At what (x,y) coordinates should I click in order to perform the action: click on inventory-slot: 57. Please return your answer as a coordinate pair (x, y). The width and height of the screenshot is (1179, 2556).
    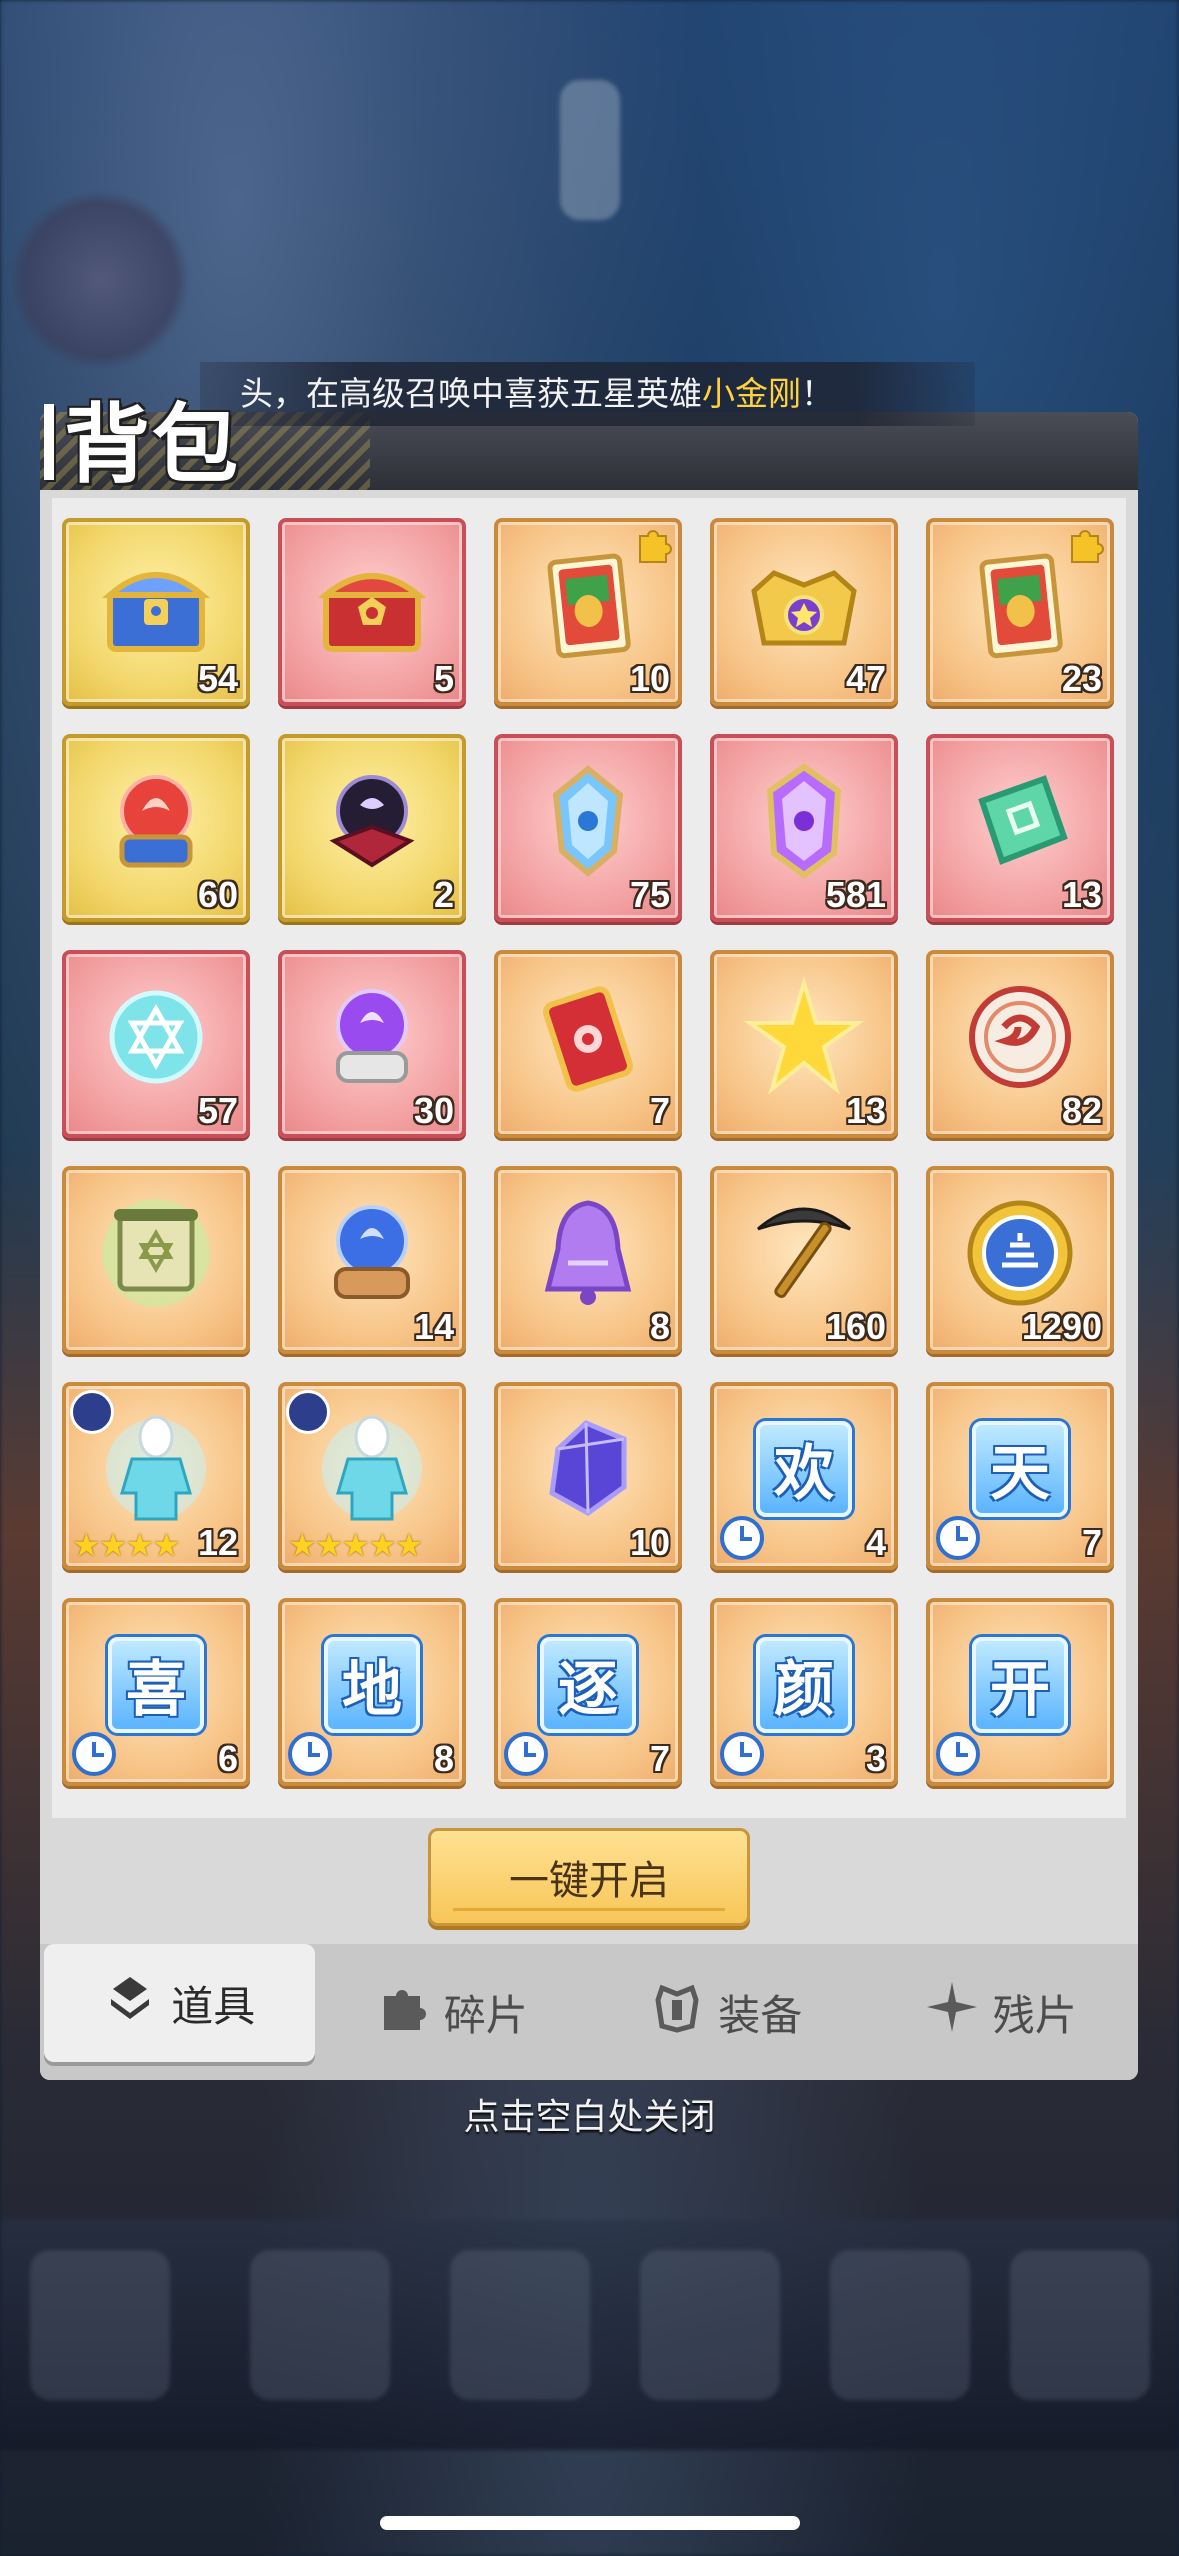
    Looking at the image, I should click on (156, 1044).